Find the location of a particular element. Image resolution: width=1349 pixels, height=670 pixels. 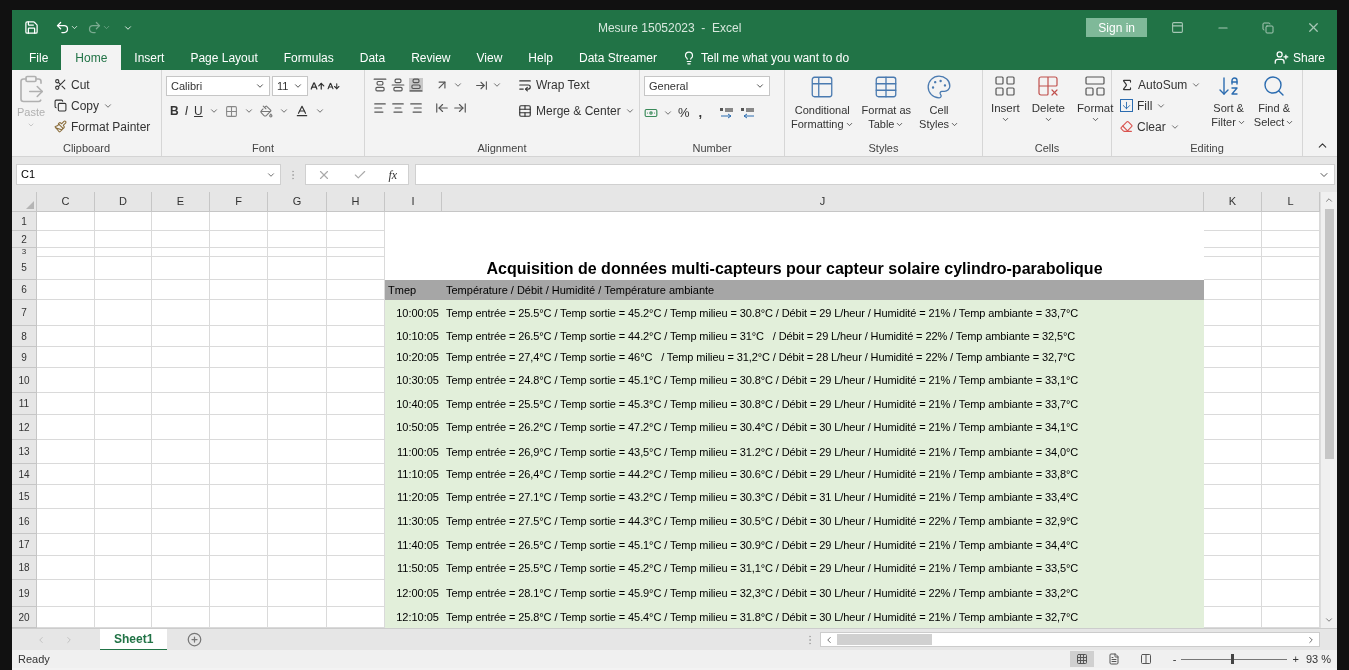

middle-align-icon is located at coordinates (398, 85).